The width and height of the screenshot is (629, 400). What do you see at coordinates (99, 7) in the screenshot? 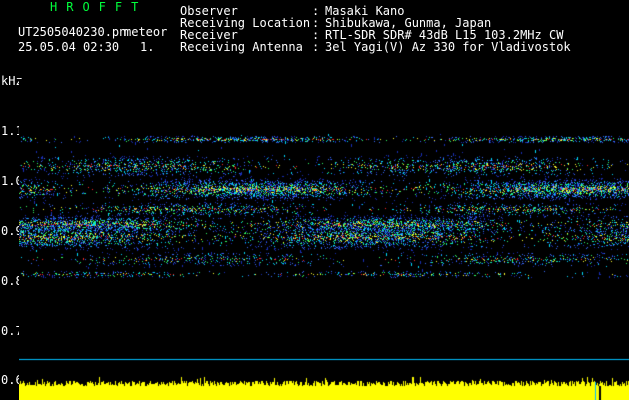
I see `app-title: HROFFT` at bounding box center [99, 7].